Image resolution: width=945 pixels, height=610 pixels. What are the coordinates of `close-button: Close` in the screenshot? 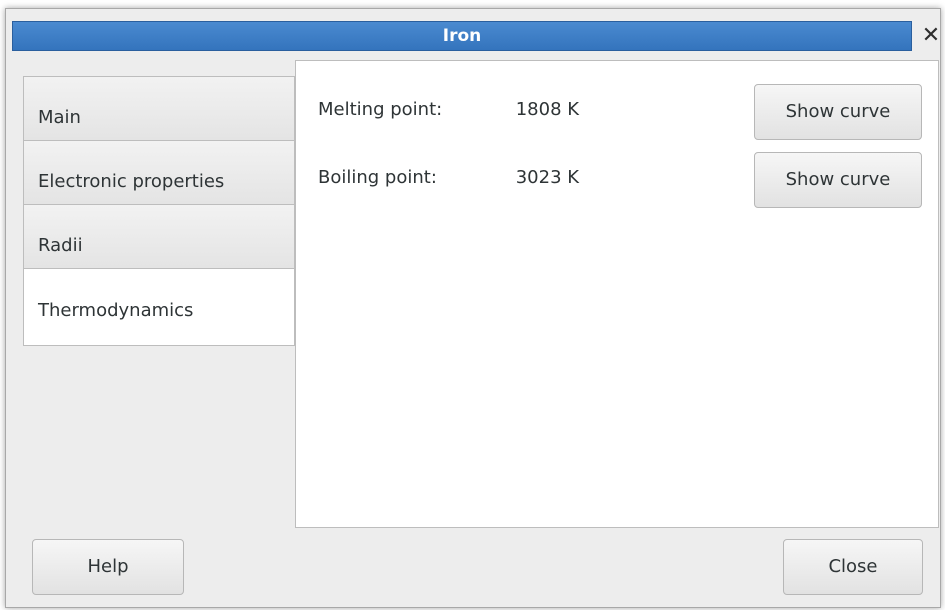 It's located at (853, 567).